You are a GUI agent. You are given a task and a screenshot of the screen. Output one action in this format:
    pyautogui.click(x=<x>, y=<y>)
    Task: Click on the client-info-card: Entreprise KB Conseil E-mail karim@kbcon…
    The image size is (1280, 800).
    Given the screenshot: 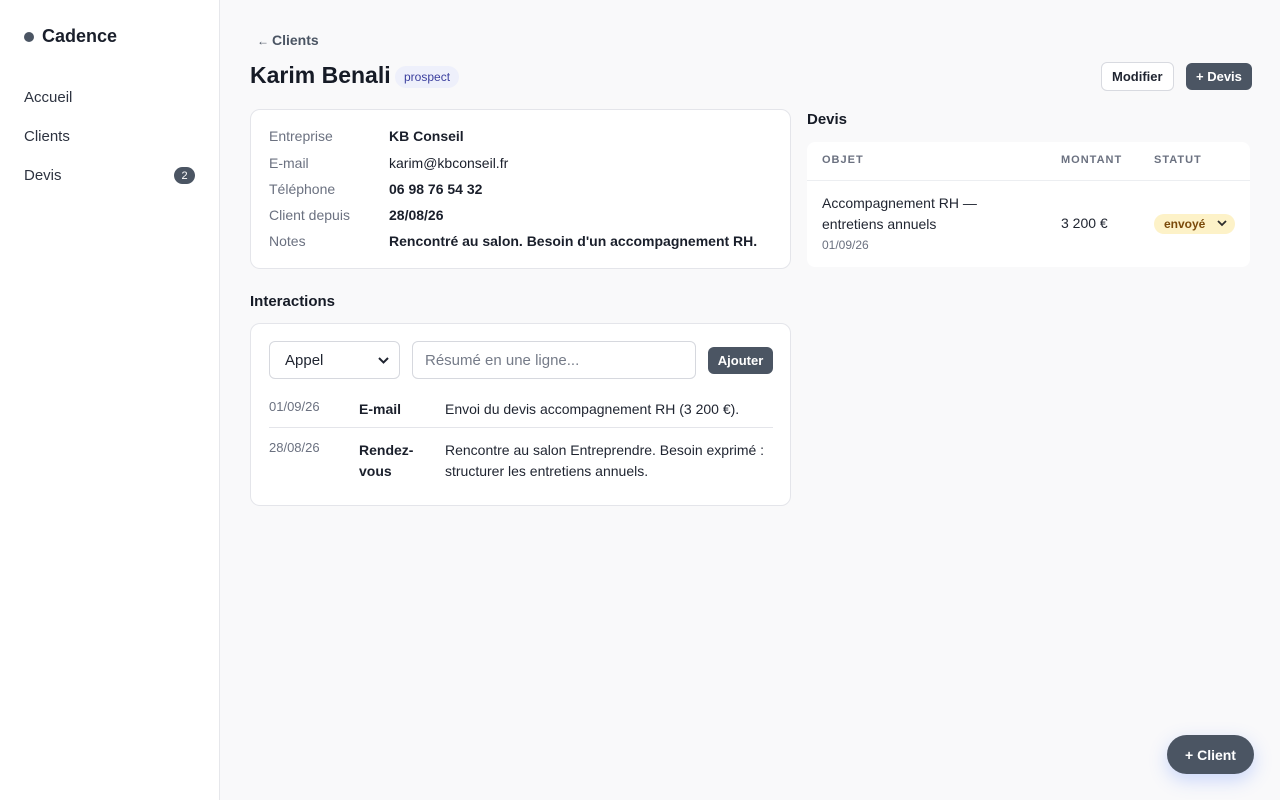 What is the action you would take?
    pyautogui.click(x=520, y=189)
    